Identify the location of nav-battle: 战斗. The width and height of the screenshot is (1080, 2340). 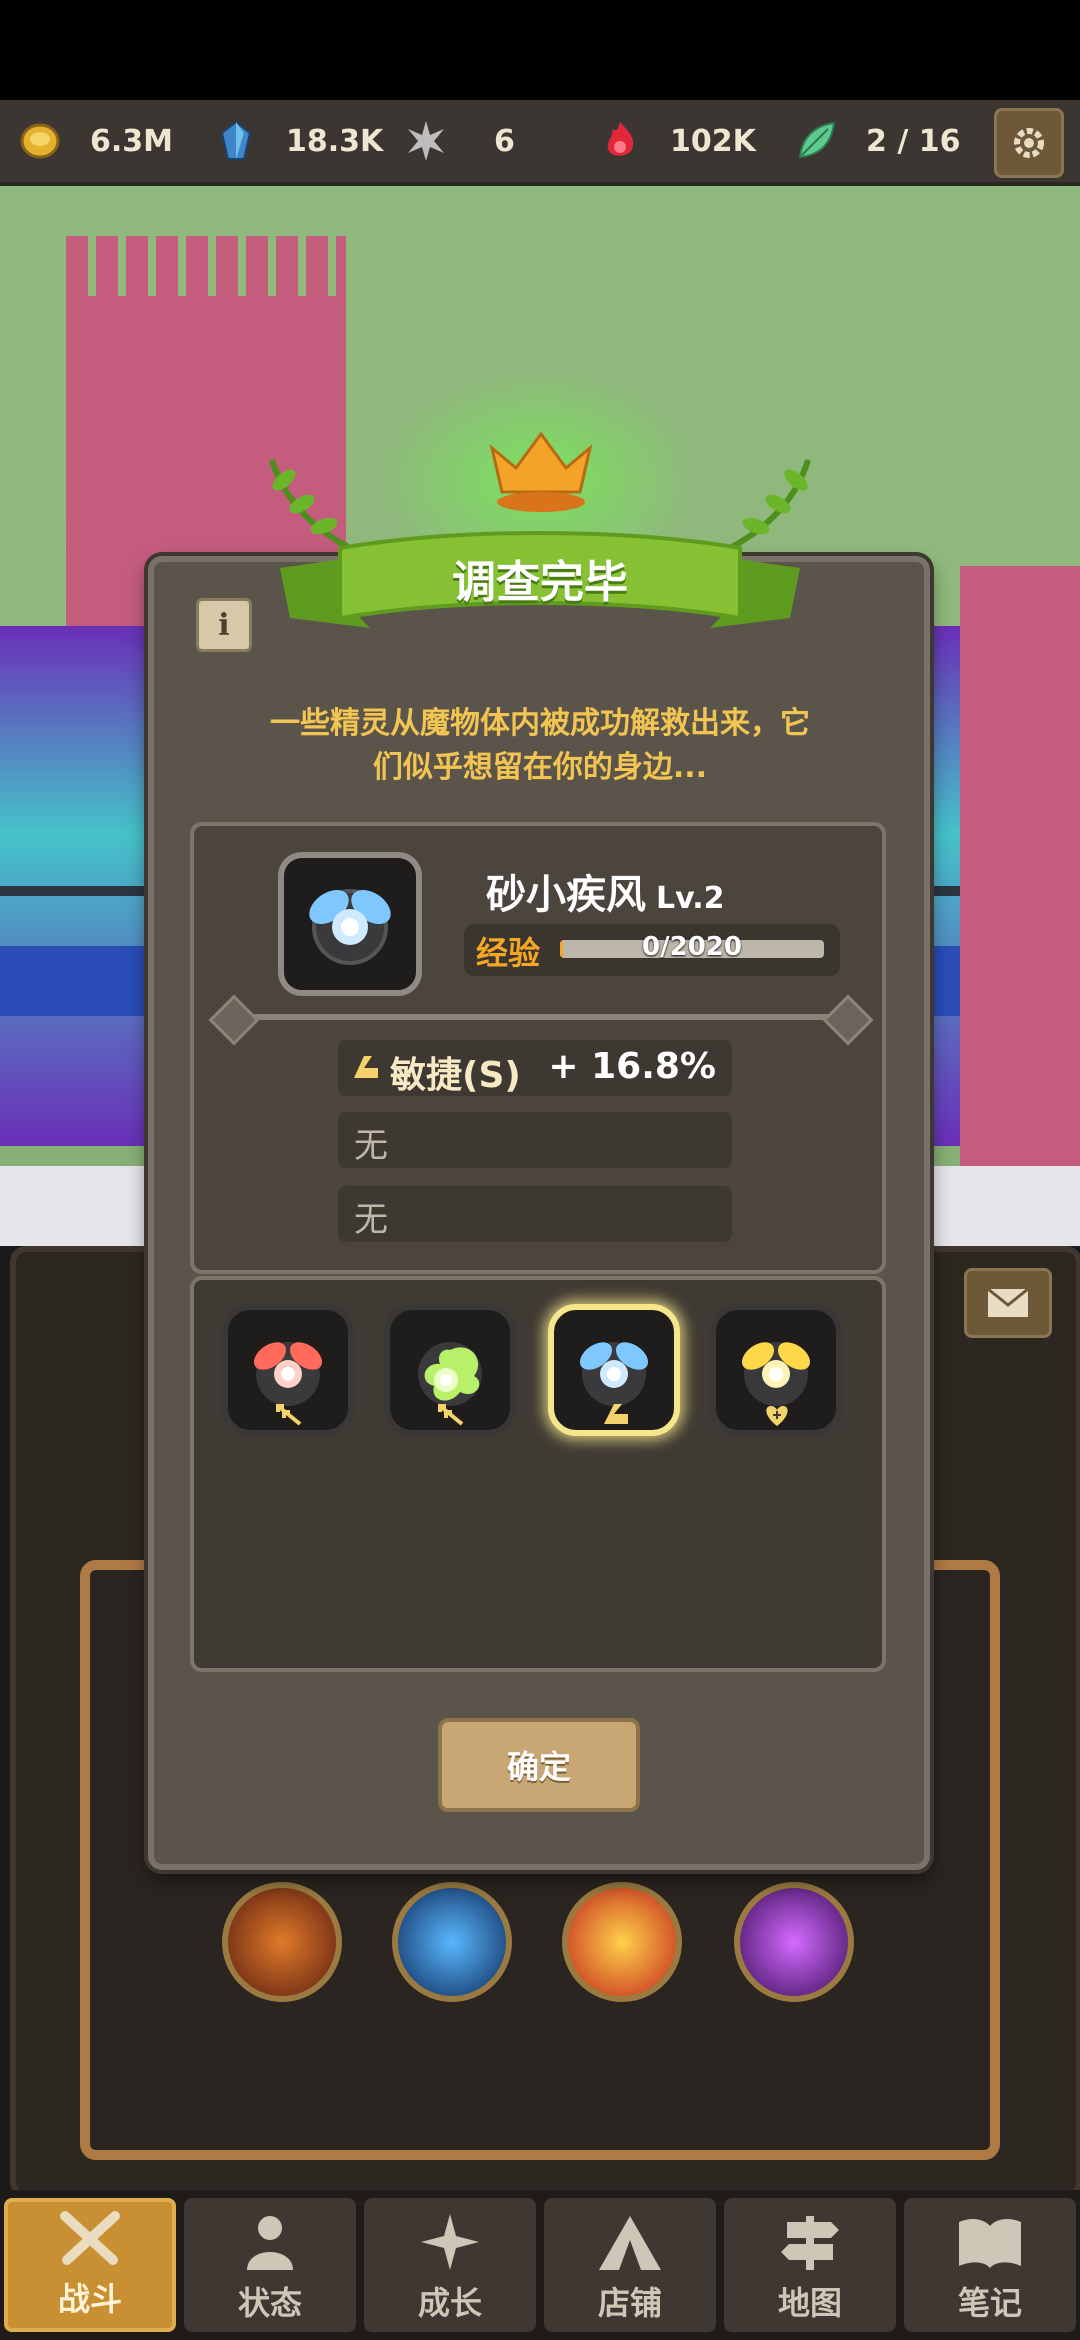
(90, 2265).